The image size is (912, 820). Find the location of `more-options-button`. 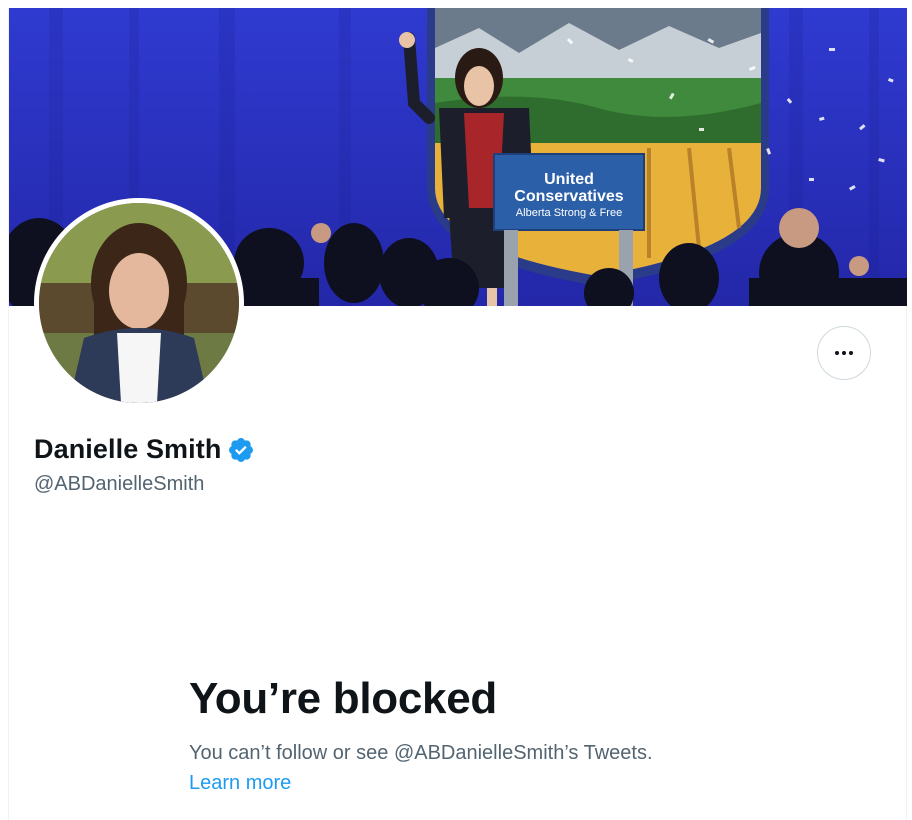

more-options-button is located at coordinates (844, 353).